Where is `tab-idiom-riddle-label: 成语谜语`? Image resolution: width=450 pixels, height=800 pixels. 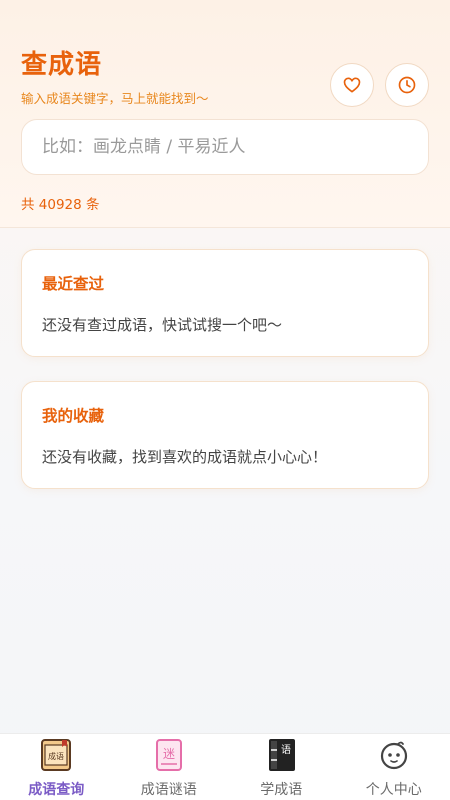 tab-idiom-riddle-label: 成语谜语 is located at coordinates (168, 790).